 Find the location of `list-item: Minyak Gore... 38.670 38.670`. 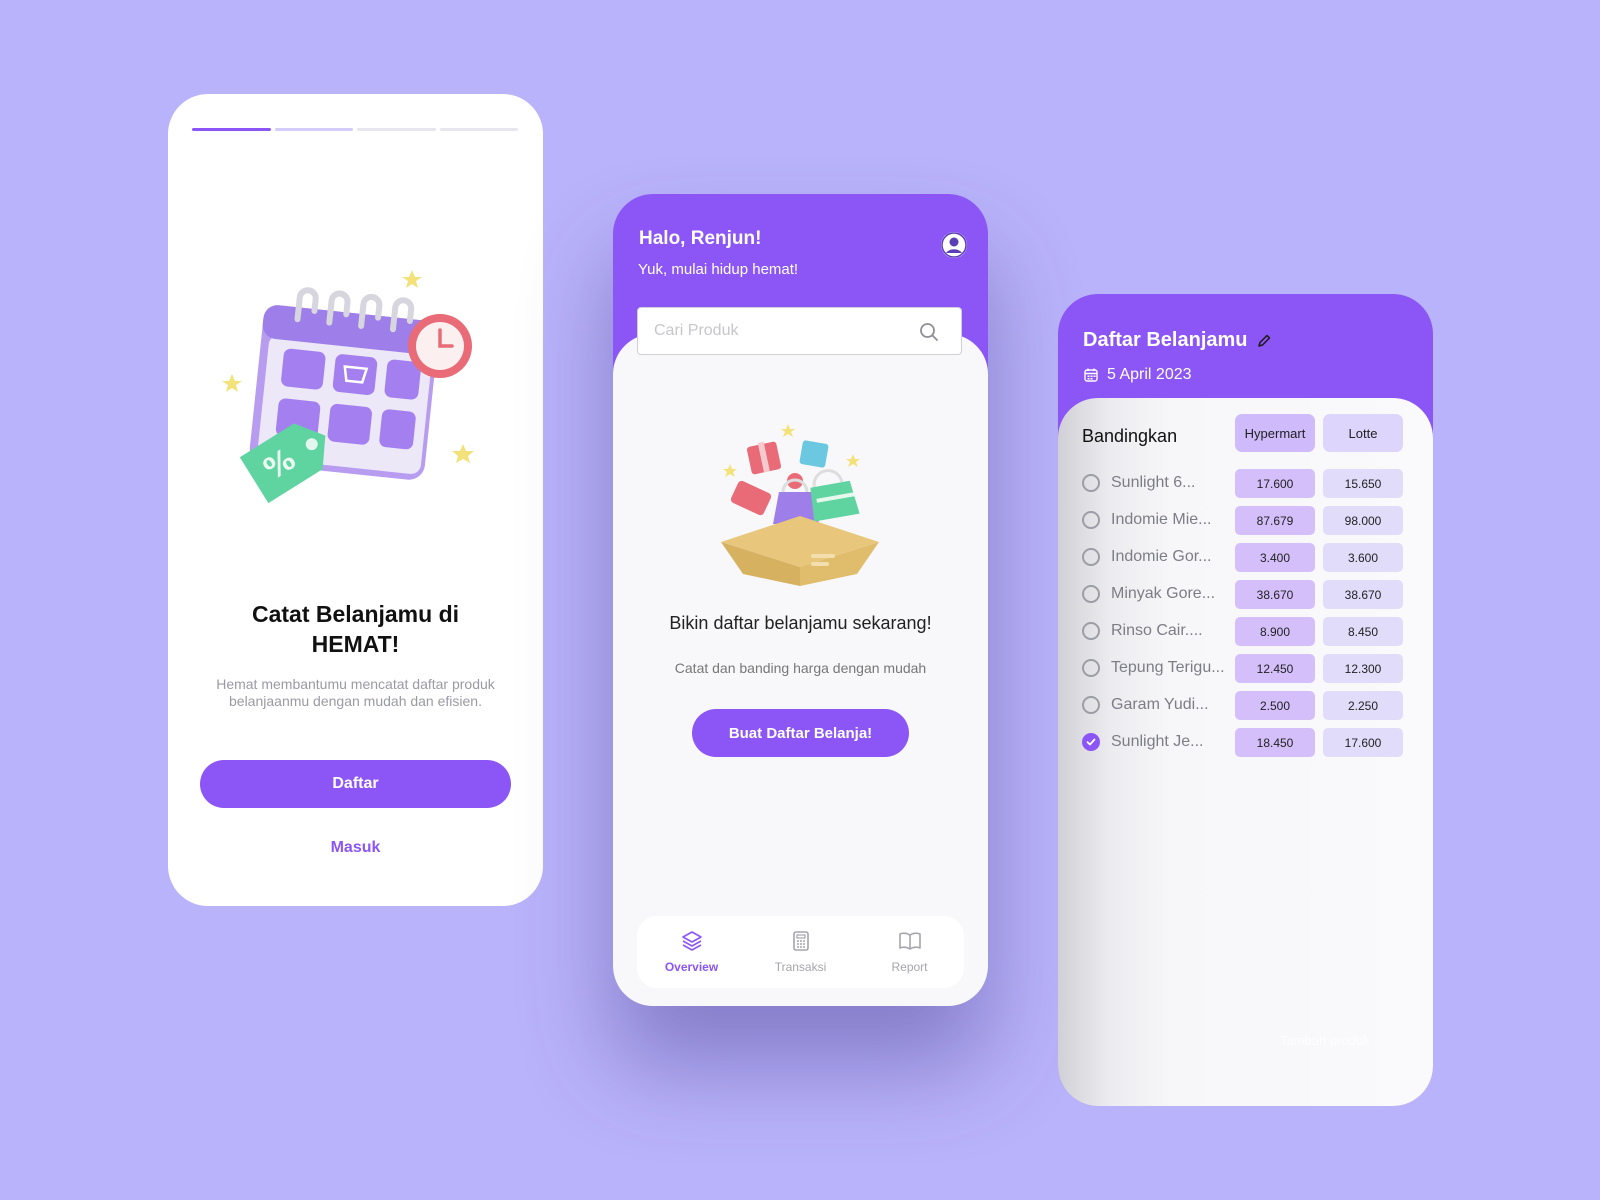

list-item: Minyak Gore... 38.670 38.670 is located at coordinates (1245, 595).